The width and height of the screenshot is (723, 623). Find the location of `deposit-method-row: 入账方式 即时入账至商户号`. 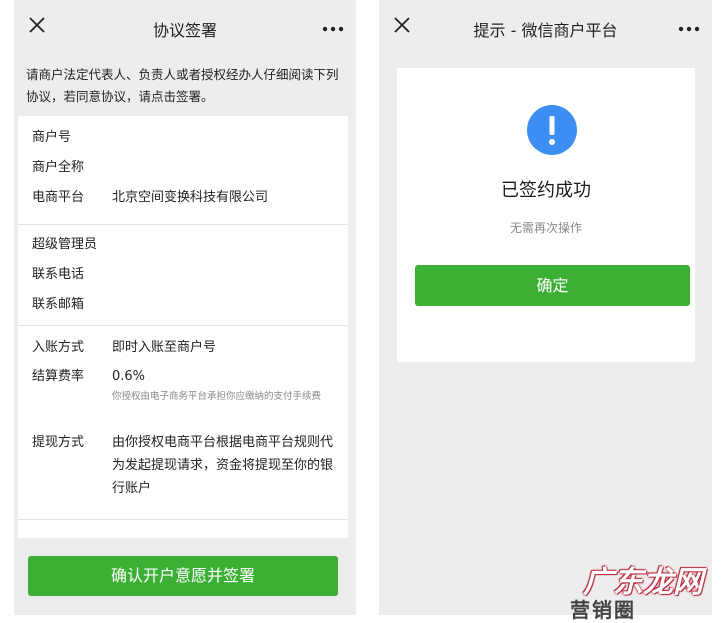

deposit-method-row: 入账方式 即时入账至商户号 is located at coordinates (183, 354).